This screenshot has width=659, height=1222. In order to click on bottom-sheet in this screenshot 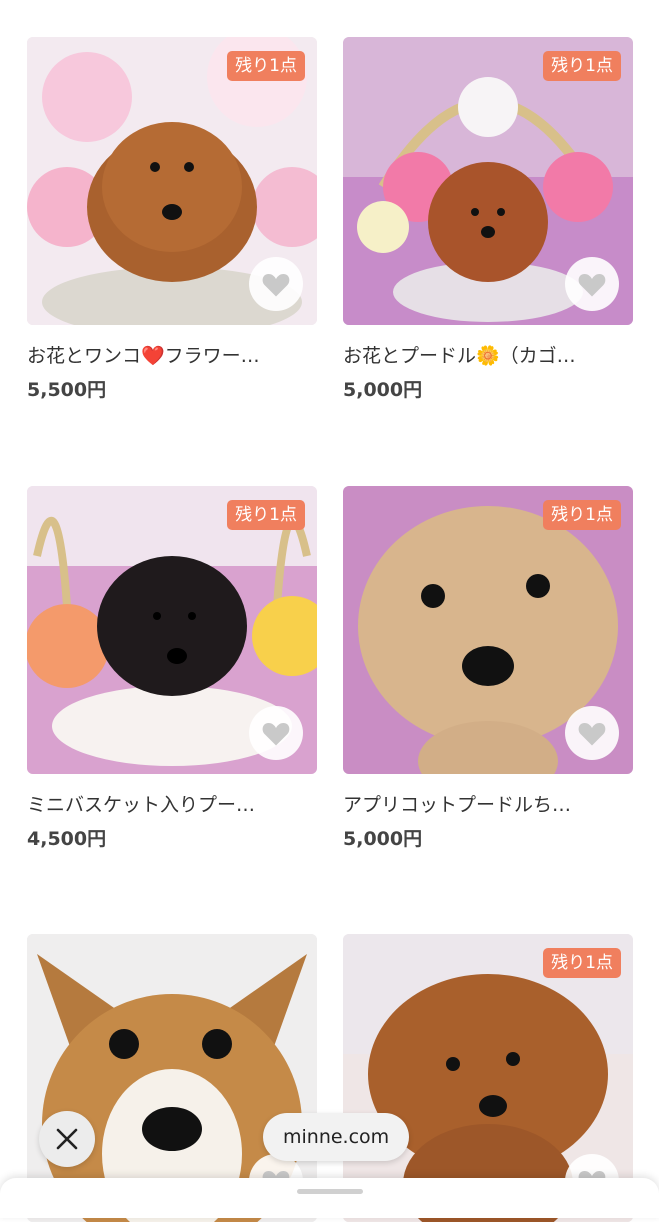, I will do `click(329, 1198)`.